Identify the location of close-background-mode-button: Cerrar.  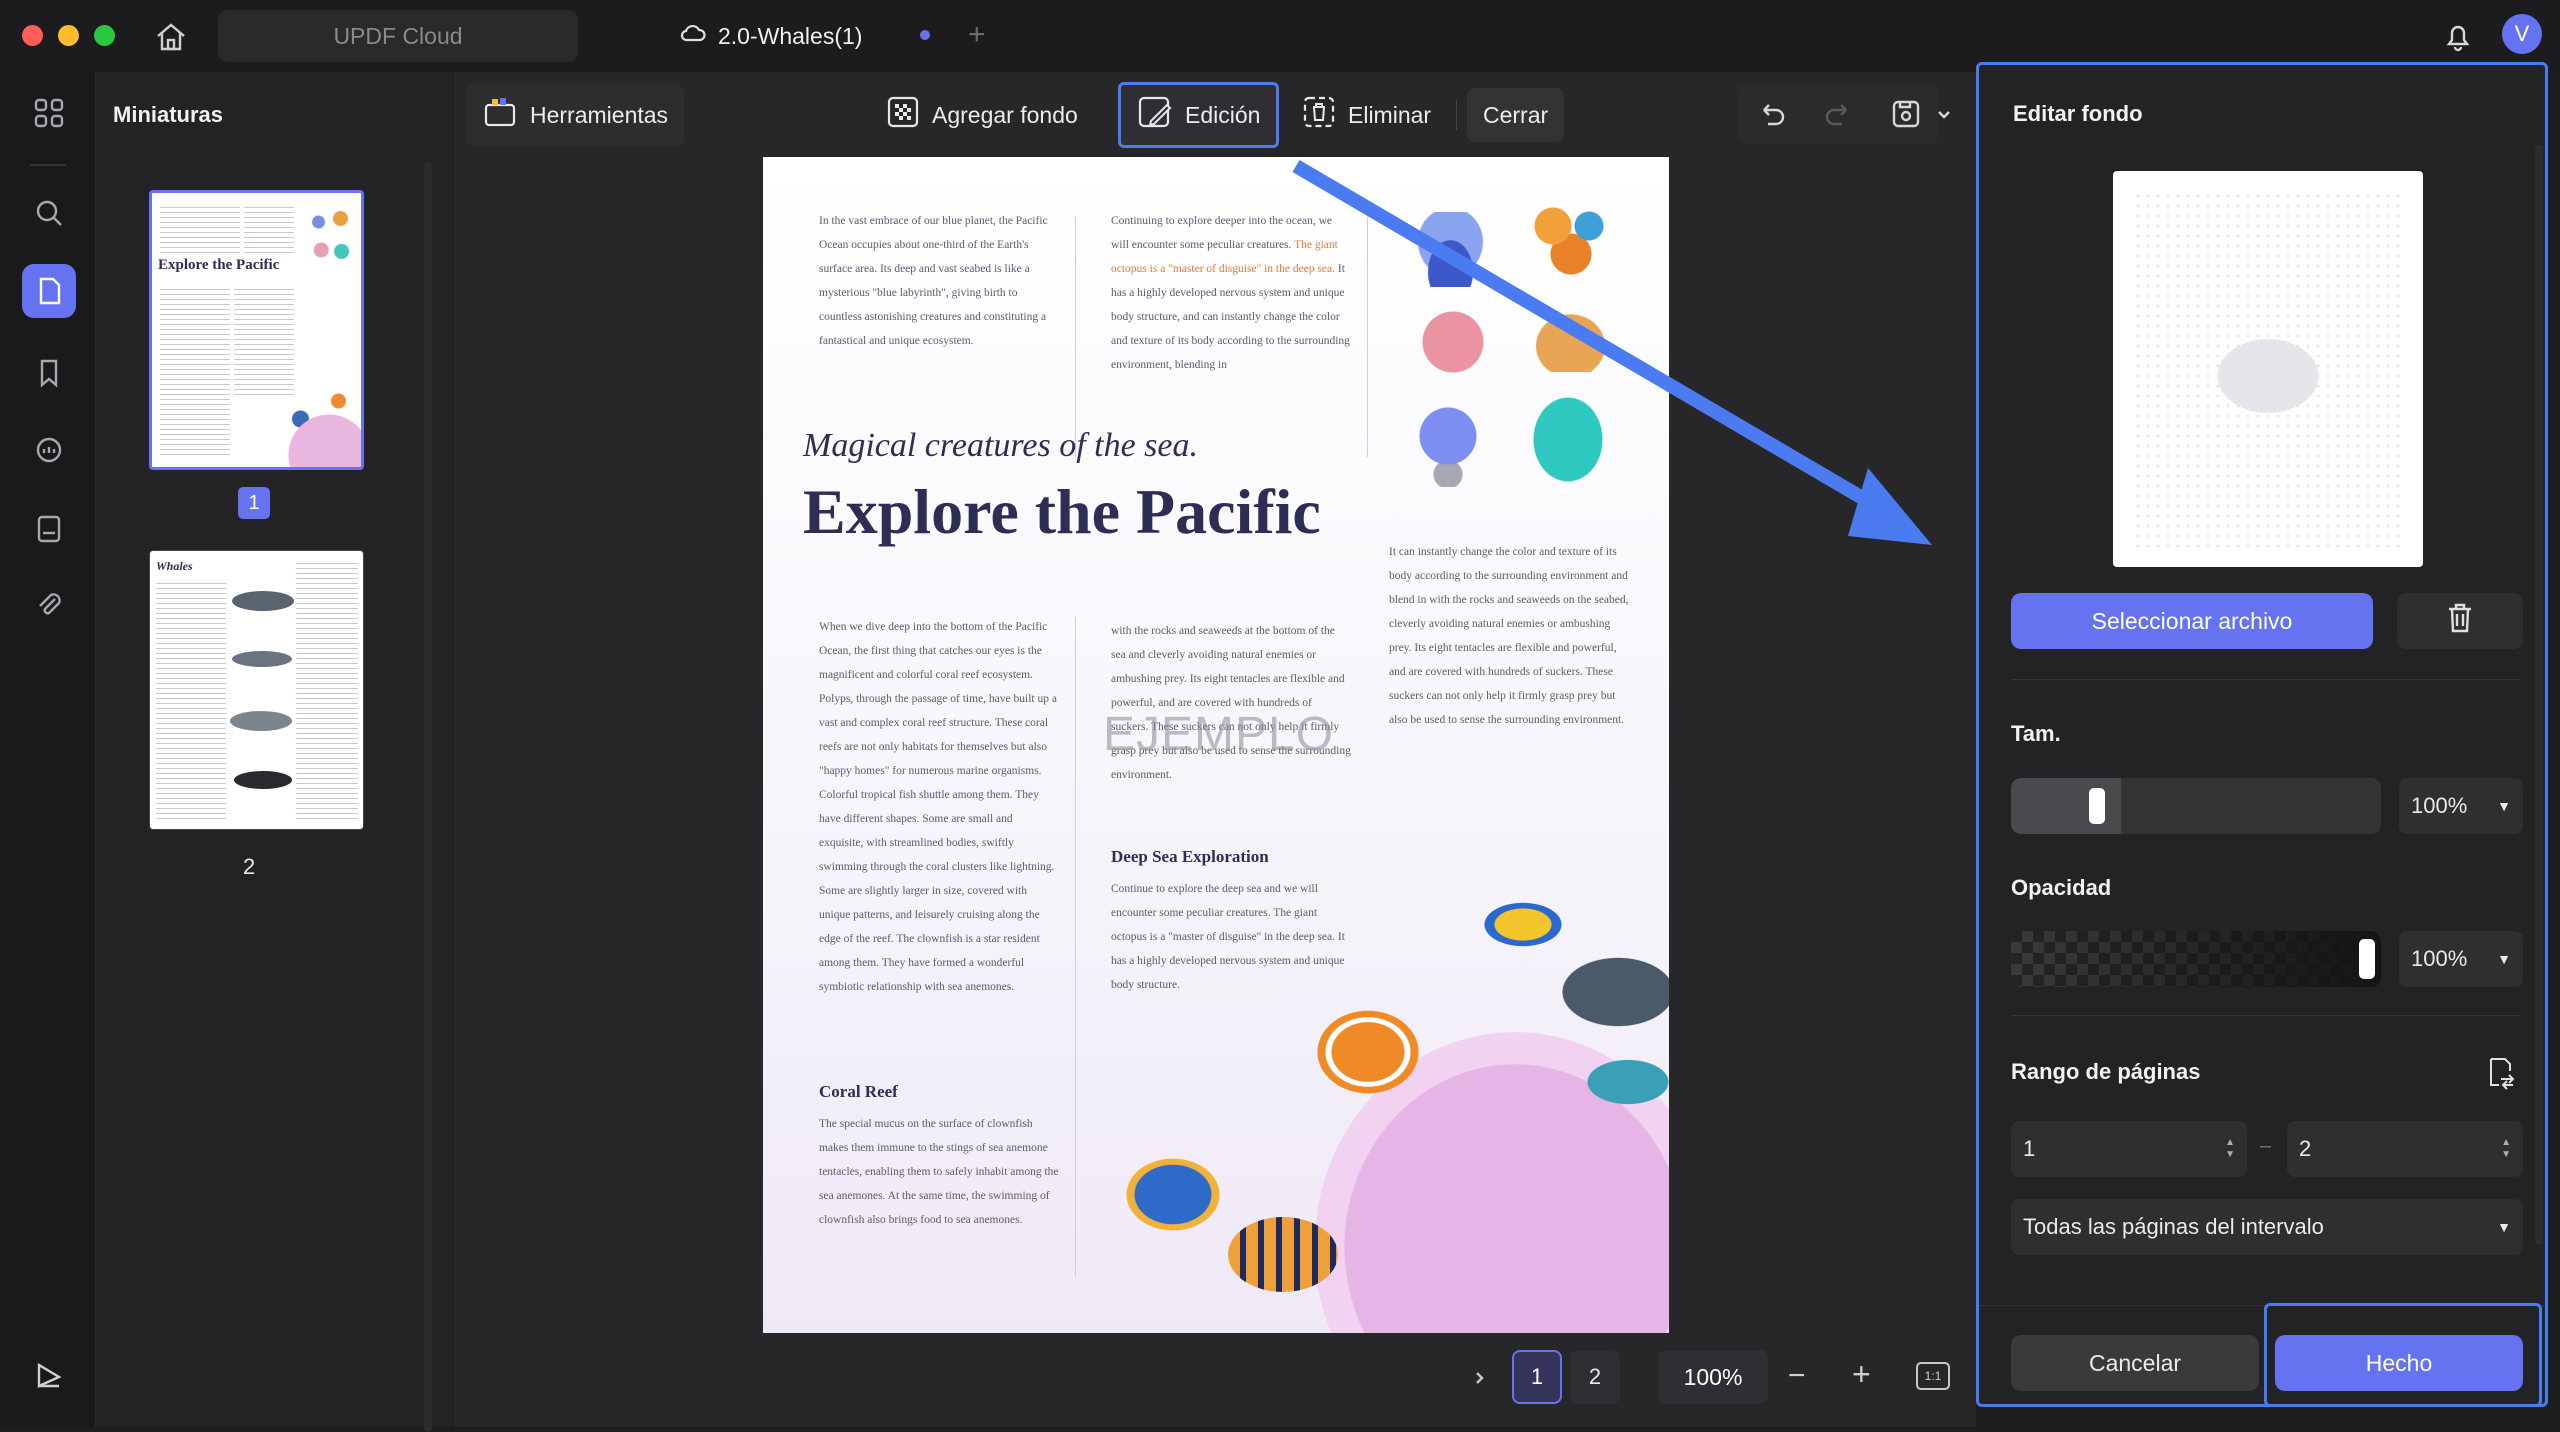
(1516, 115).